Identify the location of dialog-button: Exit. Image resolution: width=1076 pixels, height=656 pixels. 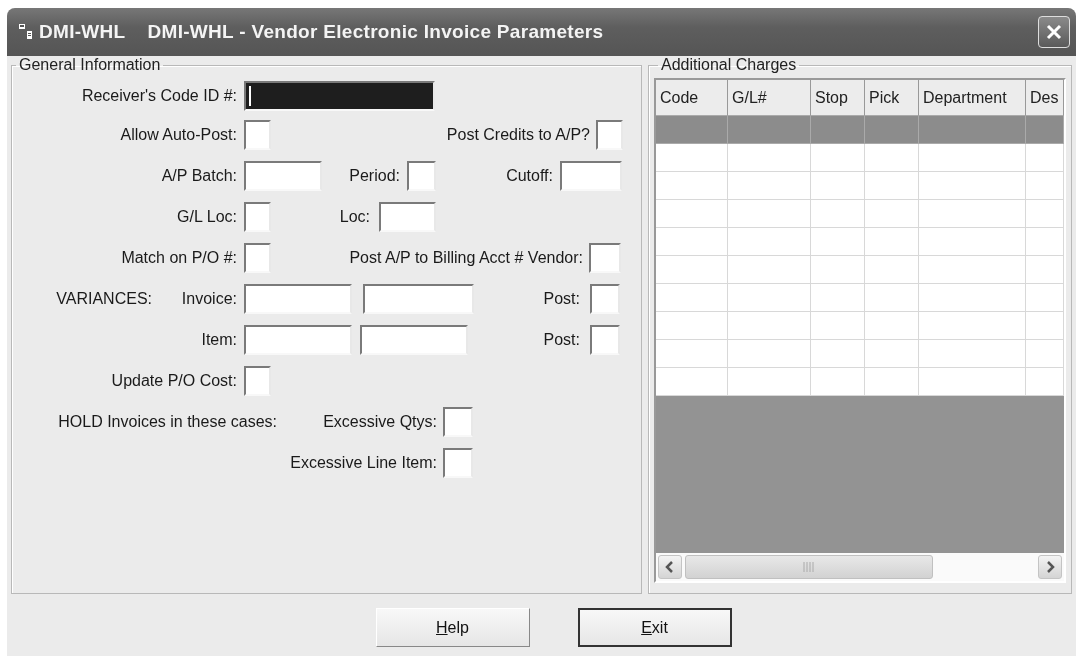
(654, 627).